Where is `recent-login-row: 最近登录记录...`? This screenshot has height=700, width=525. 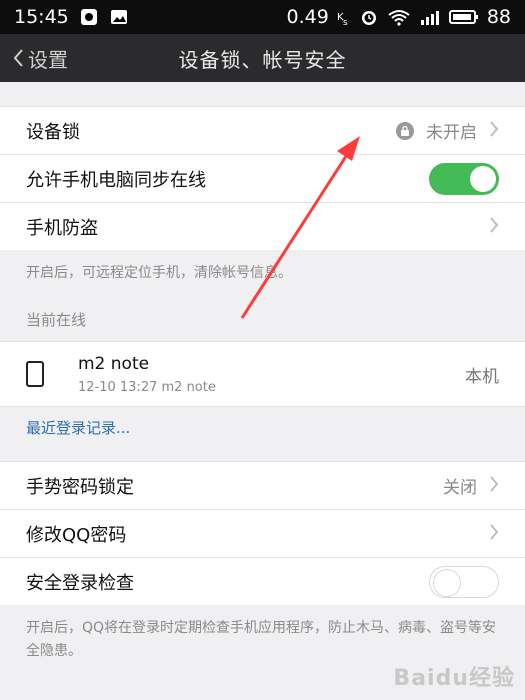
recent-login-row: 最近登录记录... is located at coordinates (262, 427).